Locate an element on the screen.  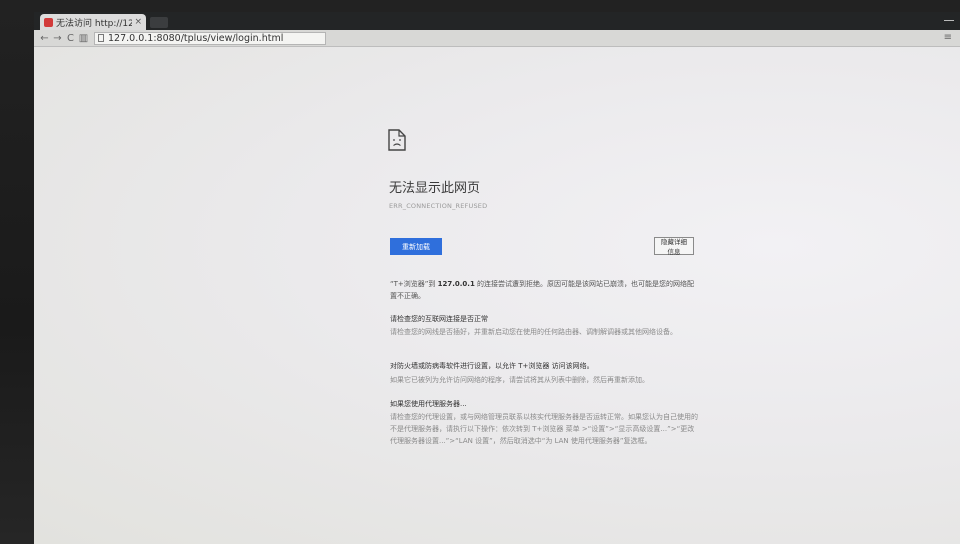
forward-arrow-icon: → is located at coordinates (57, 38).